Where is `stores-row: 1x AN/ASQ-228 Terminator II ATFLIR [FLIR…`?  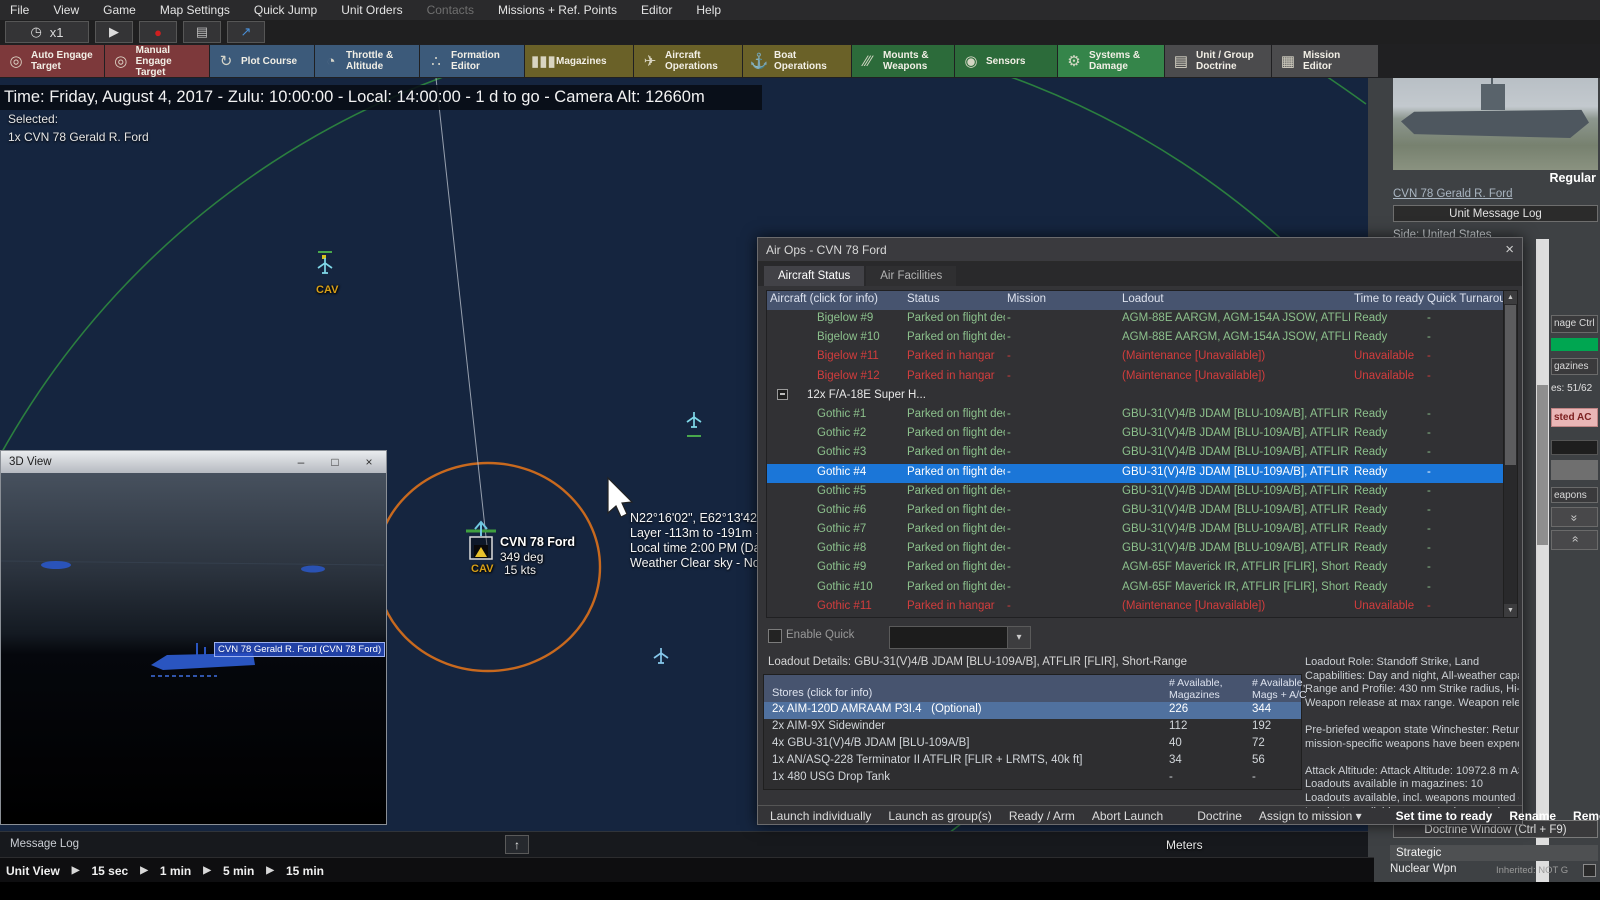 stores-row: 1x AN/ASQ-228 Terminator II ATFLIR [FLIR… is located at coordinates (1032, 761).